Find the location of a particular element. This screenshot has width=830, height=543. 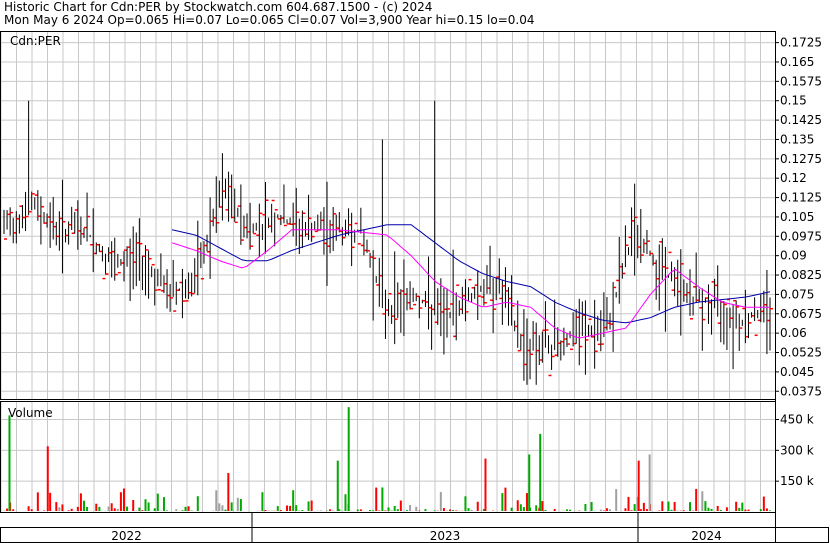

volume-tick-label: 450 k is located at coordinates (797, 420).